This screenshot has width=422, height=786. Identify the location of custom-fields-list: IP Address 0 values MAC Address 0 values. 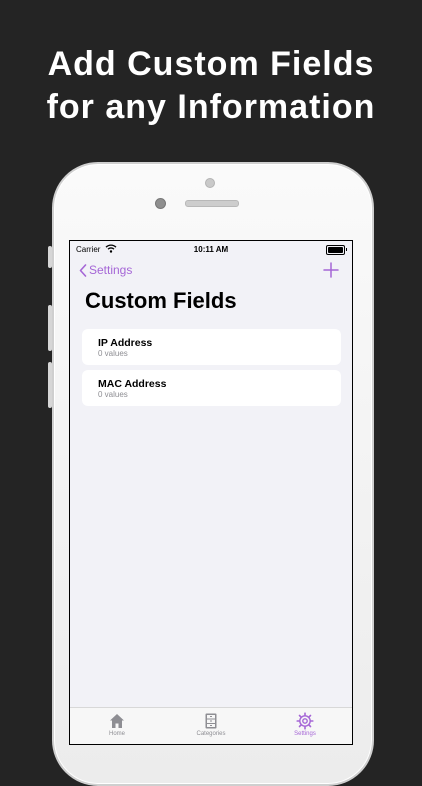
(211, 370).